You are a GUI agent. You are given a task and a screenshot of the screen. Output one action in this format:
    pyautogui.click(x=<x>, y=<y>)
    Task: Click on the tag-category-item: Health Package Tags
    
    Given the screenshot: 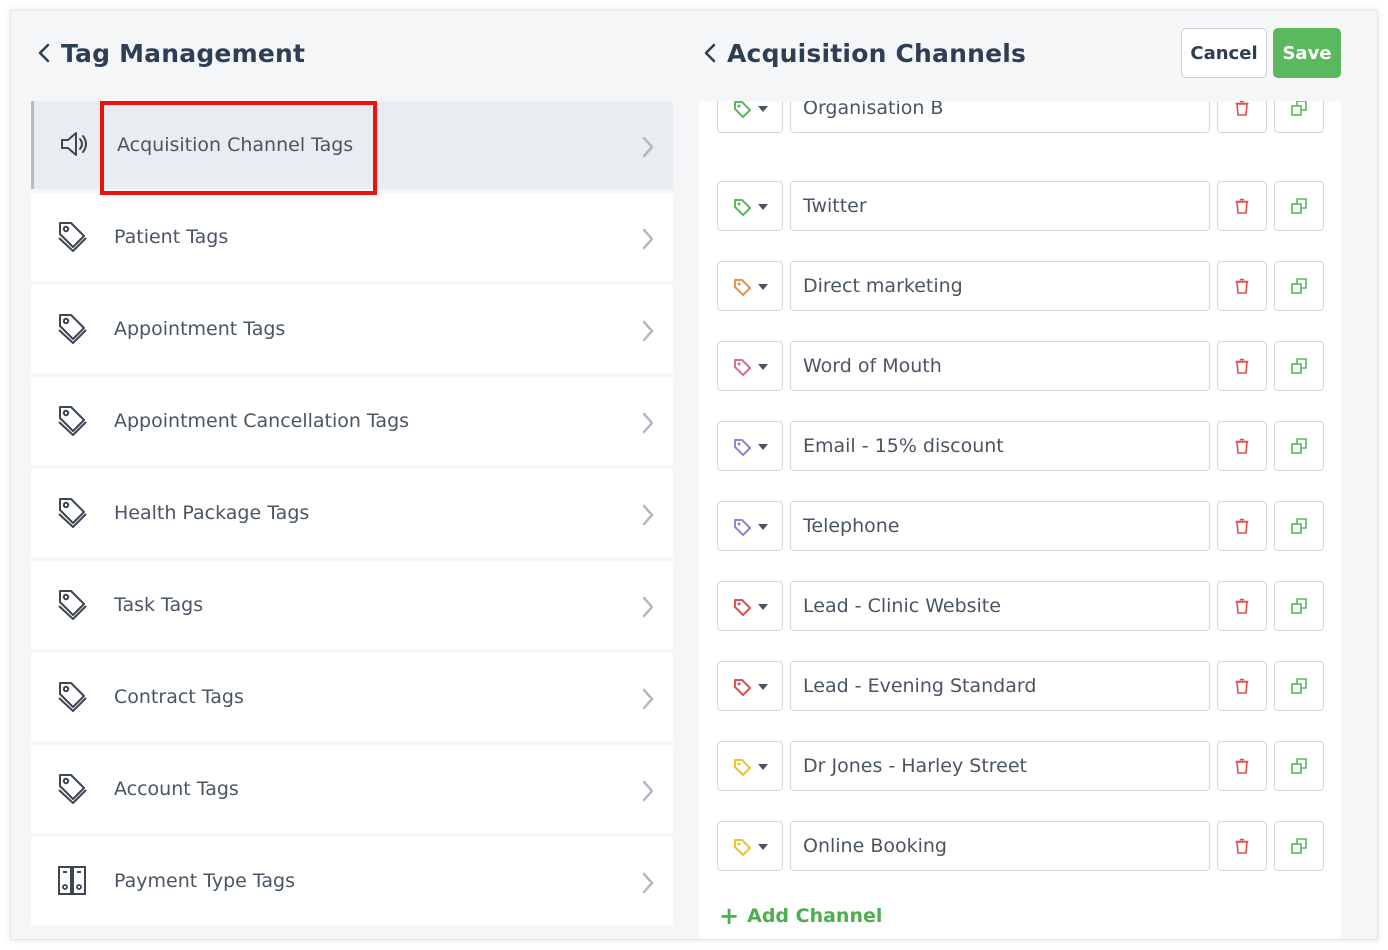 What is the action you would take?
    pyautogui.click(x=352, y=513)
    